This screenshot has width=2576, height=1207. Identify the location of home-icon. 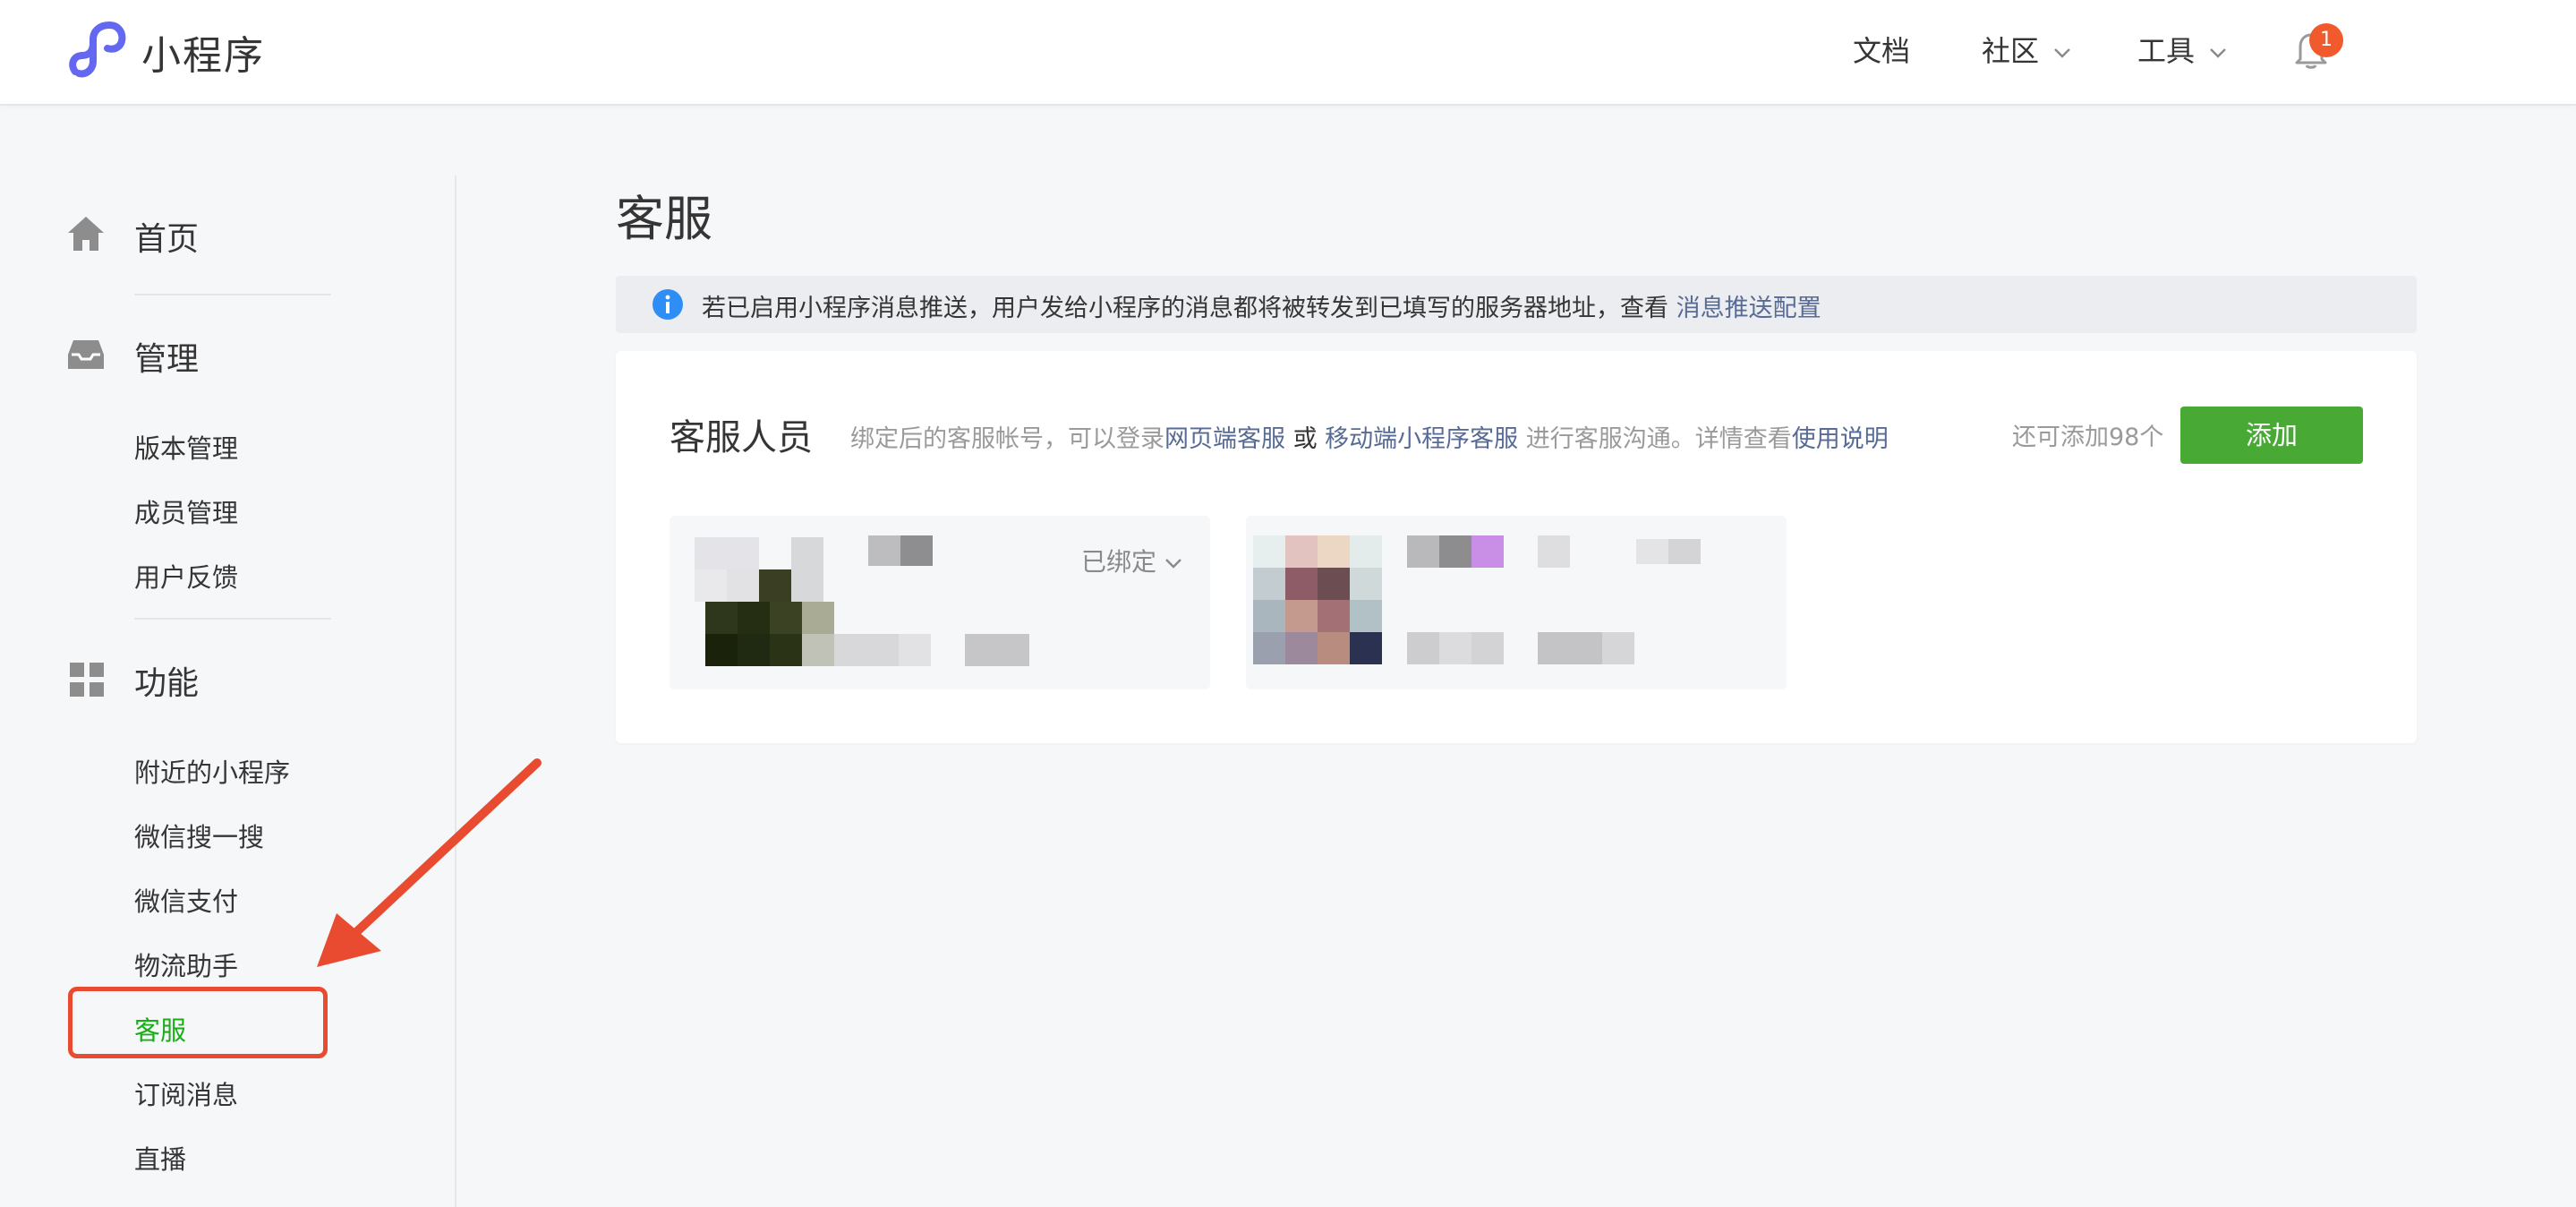
(86, 234).